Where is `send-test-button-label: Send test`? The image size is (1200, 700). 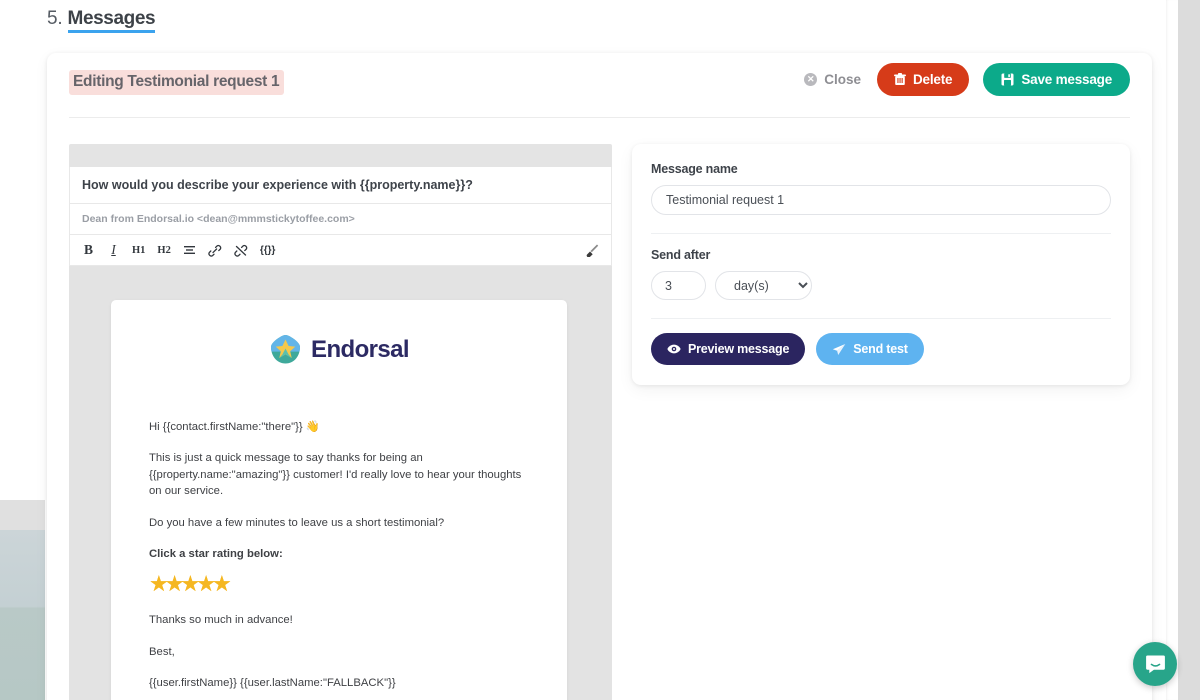 send-test-button-label: Send test is located at coordinates (880, 349).